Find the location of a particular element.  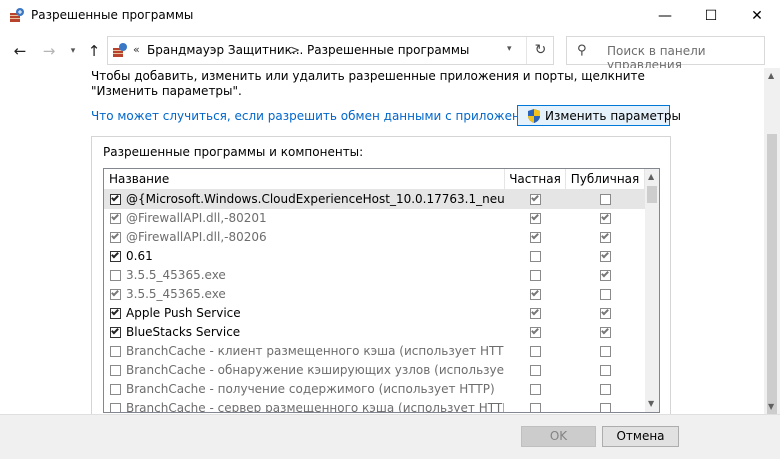

table-row: @FirewallAPI.dll,-80201 is located at coordinates (374, 218).